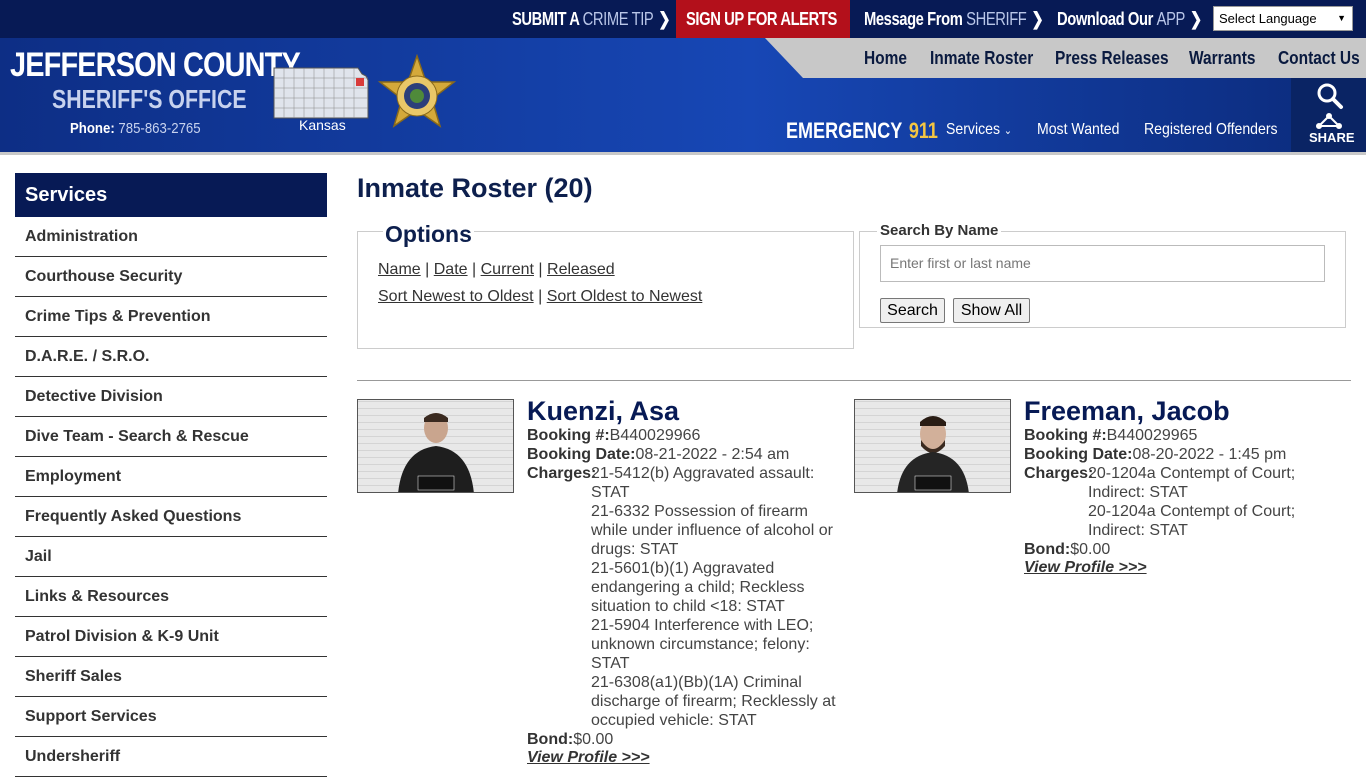 Image resolution: width=1366 pixels, height=777 pixels. Describe the element at coordinates (159, 128) in the screenshot. I see `phone-number: 785-863-2765` at that location.